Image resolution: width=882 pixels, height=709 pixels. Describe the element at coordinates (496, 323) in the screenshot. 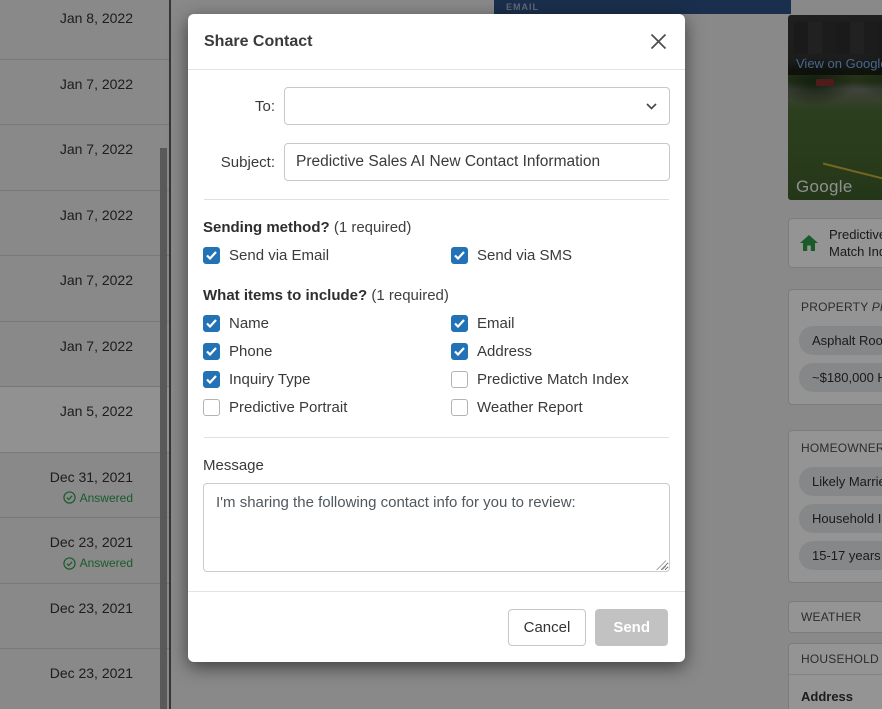

I see `checkbox-label: Email` at that location.